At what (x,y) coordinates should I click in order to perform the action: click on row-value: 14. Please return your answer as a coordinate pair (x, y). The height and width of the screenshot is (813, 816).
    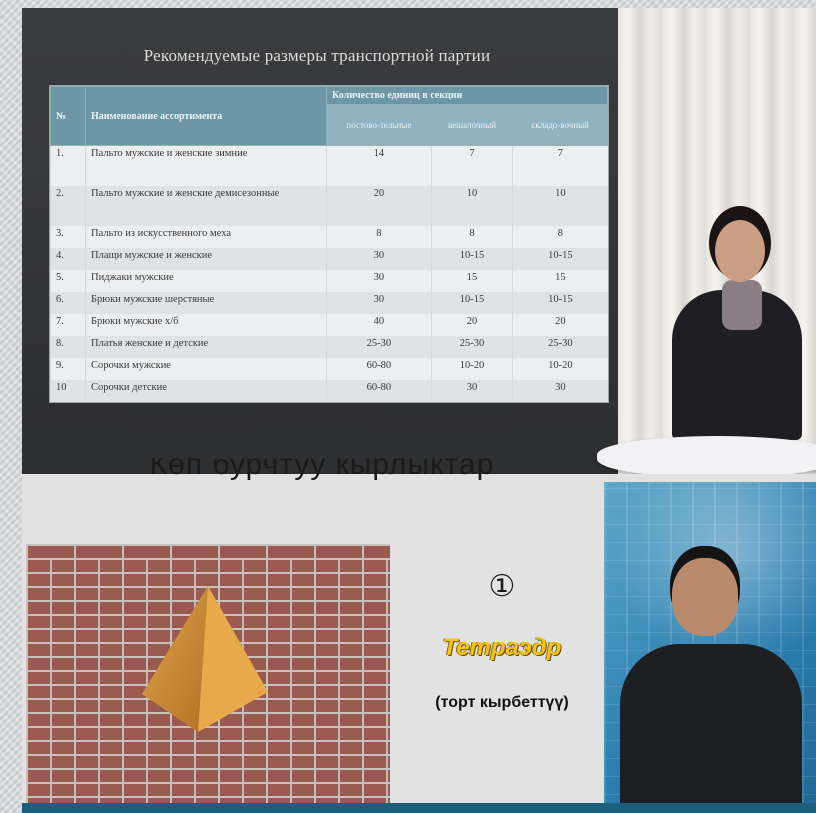
    Looking at the image, I should click on (379, 165).